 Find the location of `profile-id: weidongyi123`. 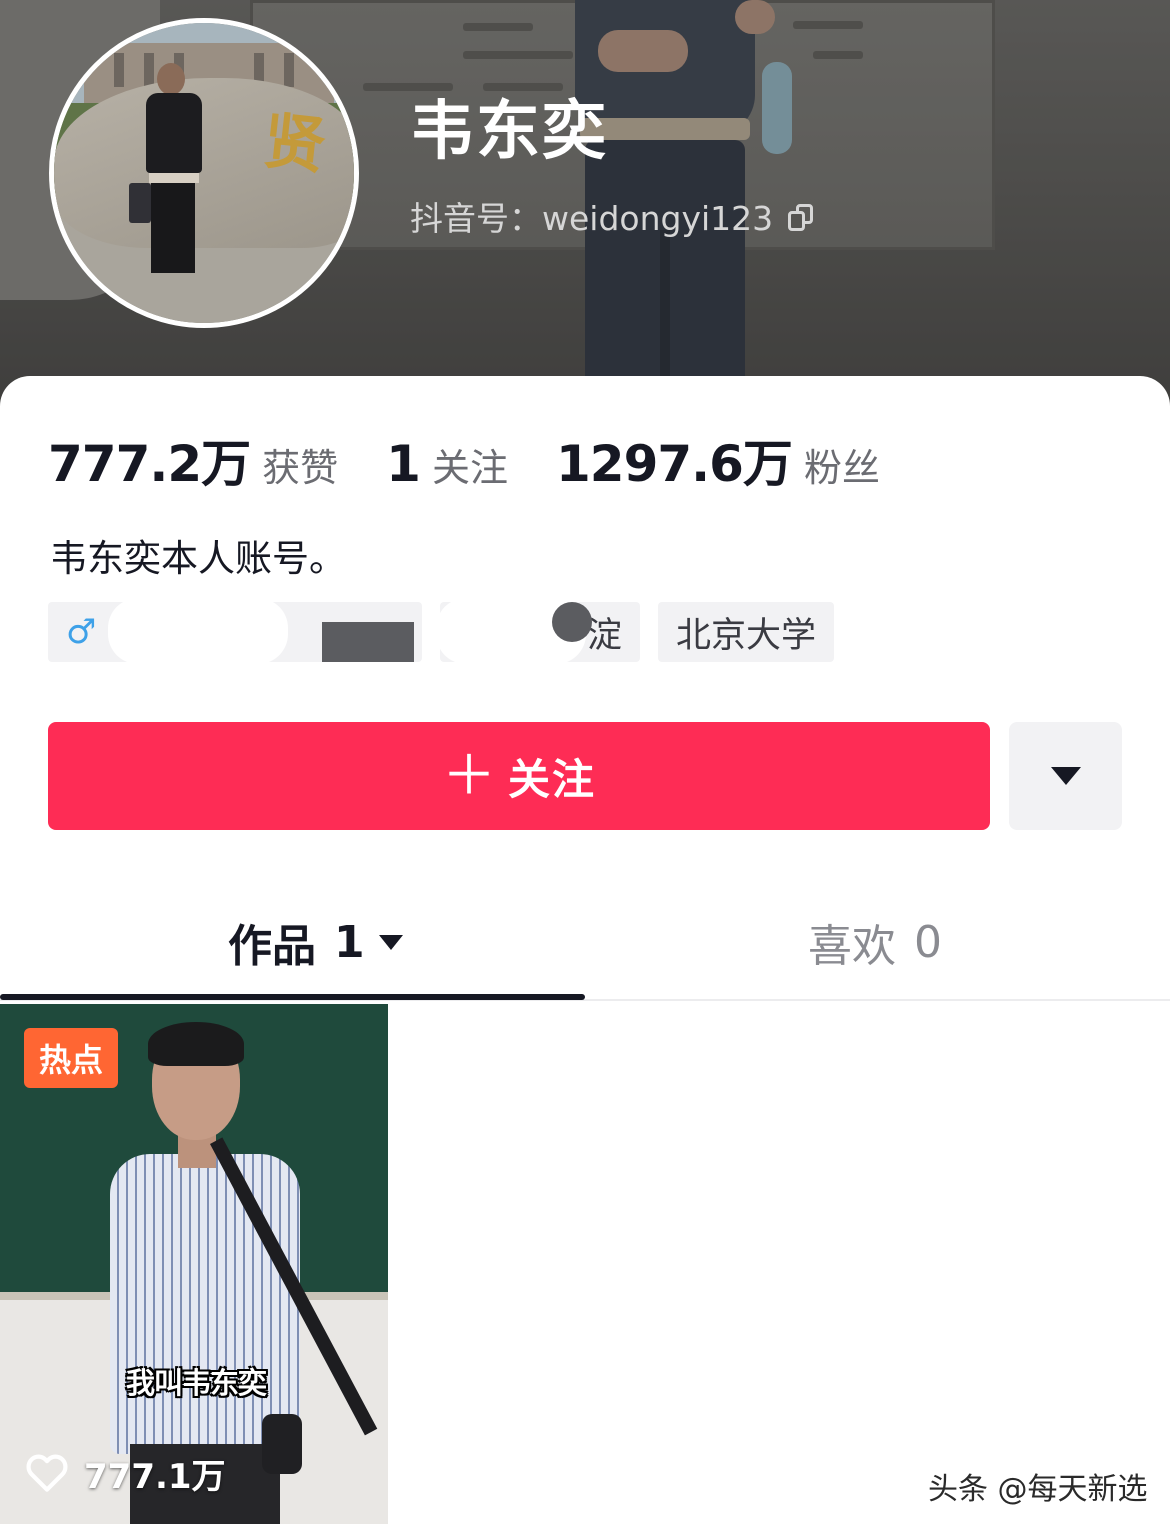

profile-id: weidongyi123 is located at coordinates (658, 218).